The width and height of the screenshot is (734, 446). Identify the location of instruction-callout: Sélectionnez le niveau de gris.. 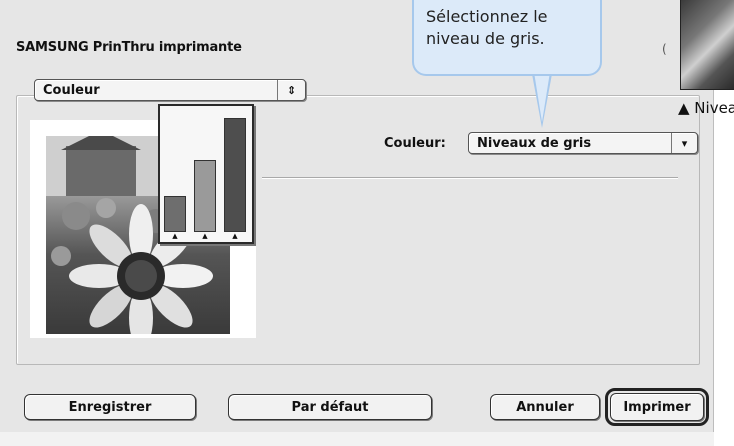
(507, 38).